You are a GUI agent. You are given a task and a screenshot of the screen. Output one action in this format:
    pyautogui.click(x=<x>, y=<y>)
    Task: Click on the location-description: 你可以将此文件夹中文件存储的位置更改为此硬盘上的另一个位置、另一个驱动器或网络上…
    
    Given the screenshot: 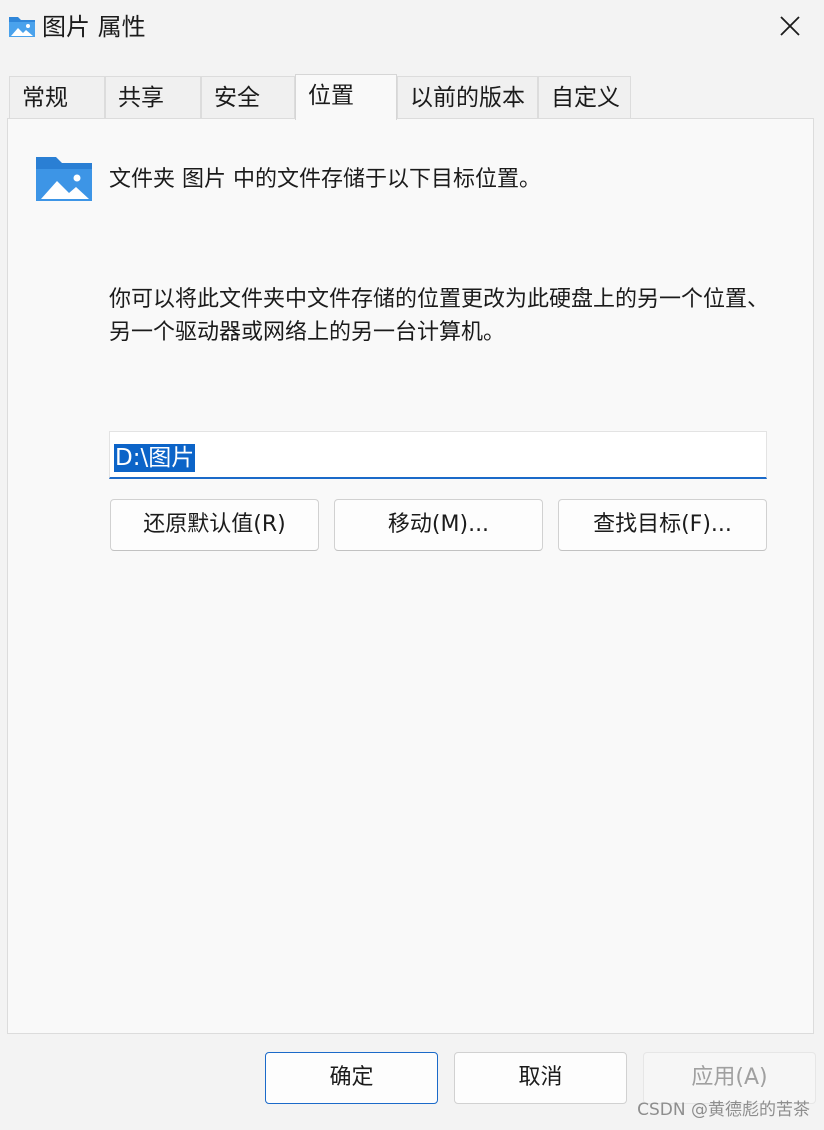 What is the action you would take?
    pyautogui.click(x=439, y=316)
    